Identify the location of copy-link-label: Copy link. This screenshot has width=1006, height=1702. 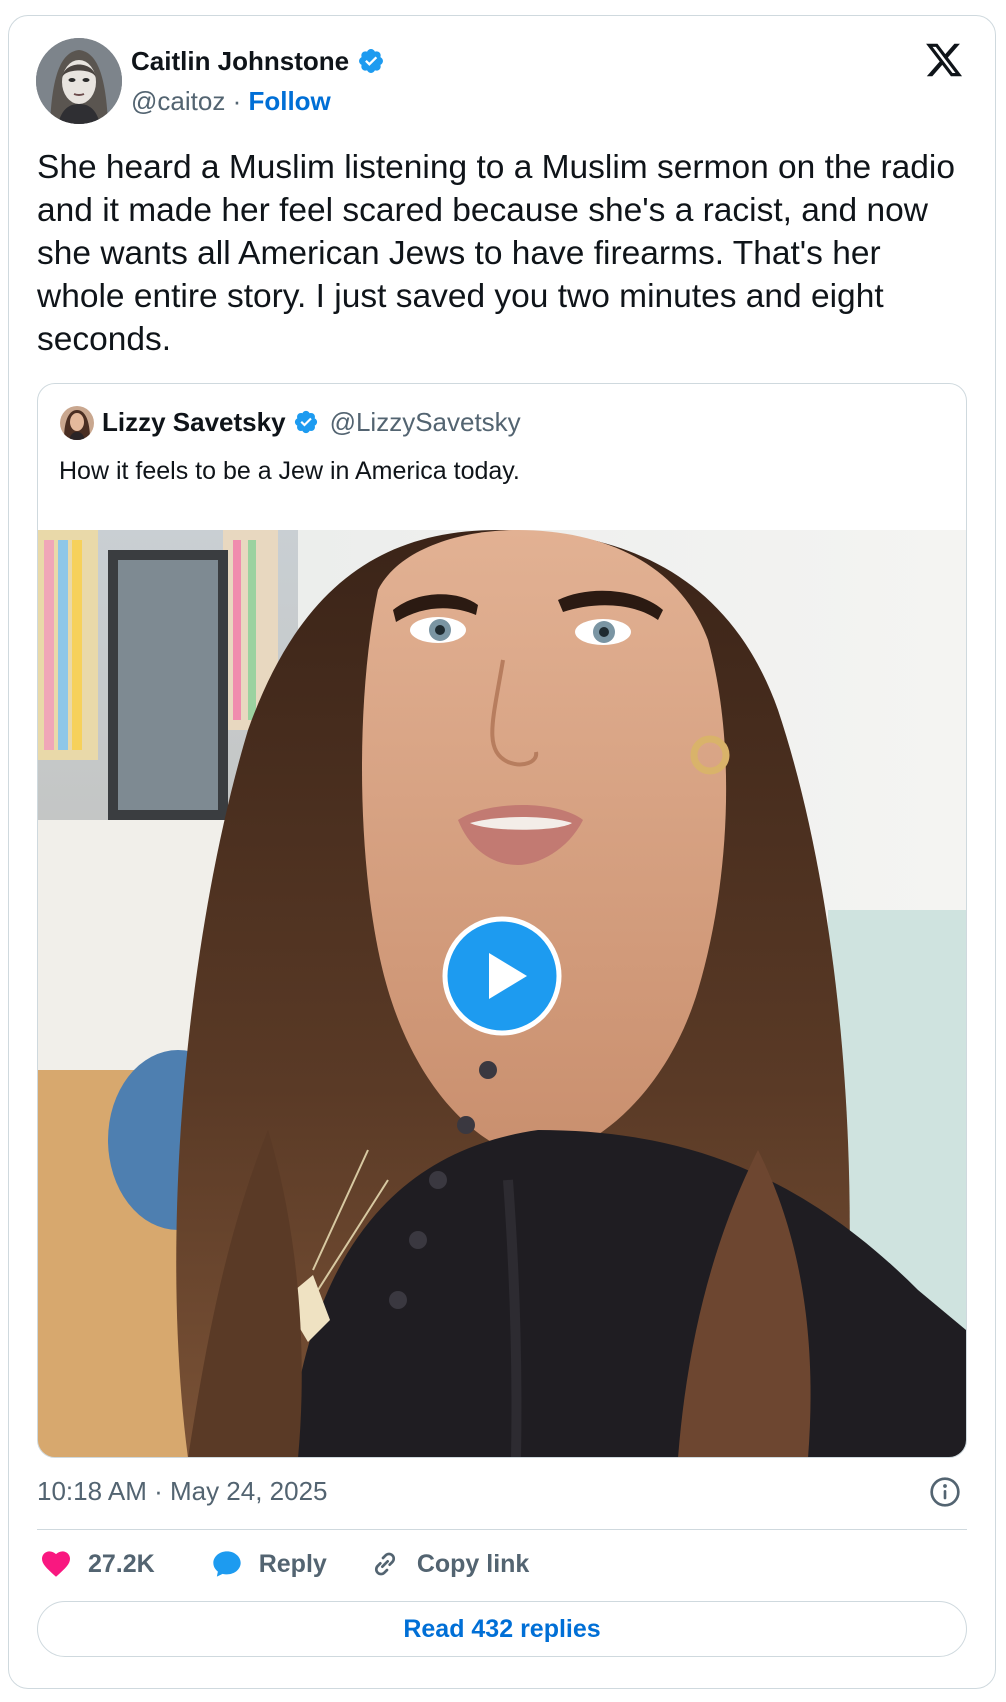
(473, 1563).